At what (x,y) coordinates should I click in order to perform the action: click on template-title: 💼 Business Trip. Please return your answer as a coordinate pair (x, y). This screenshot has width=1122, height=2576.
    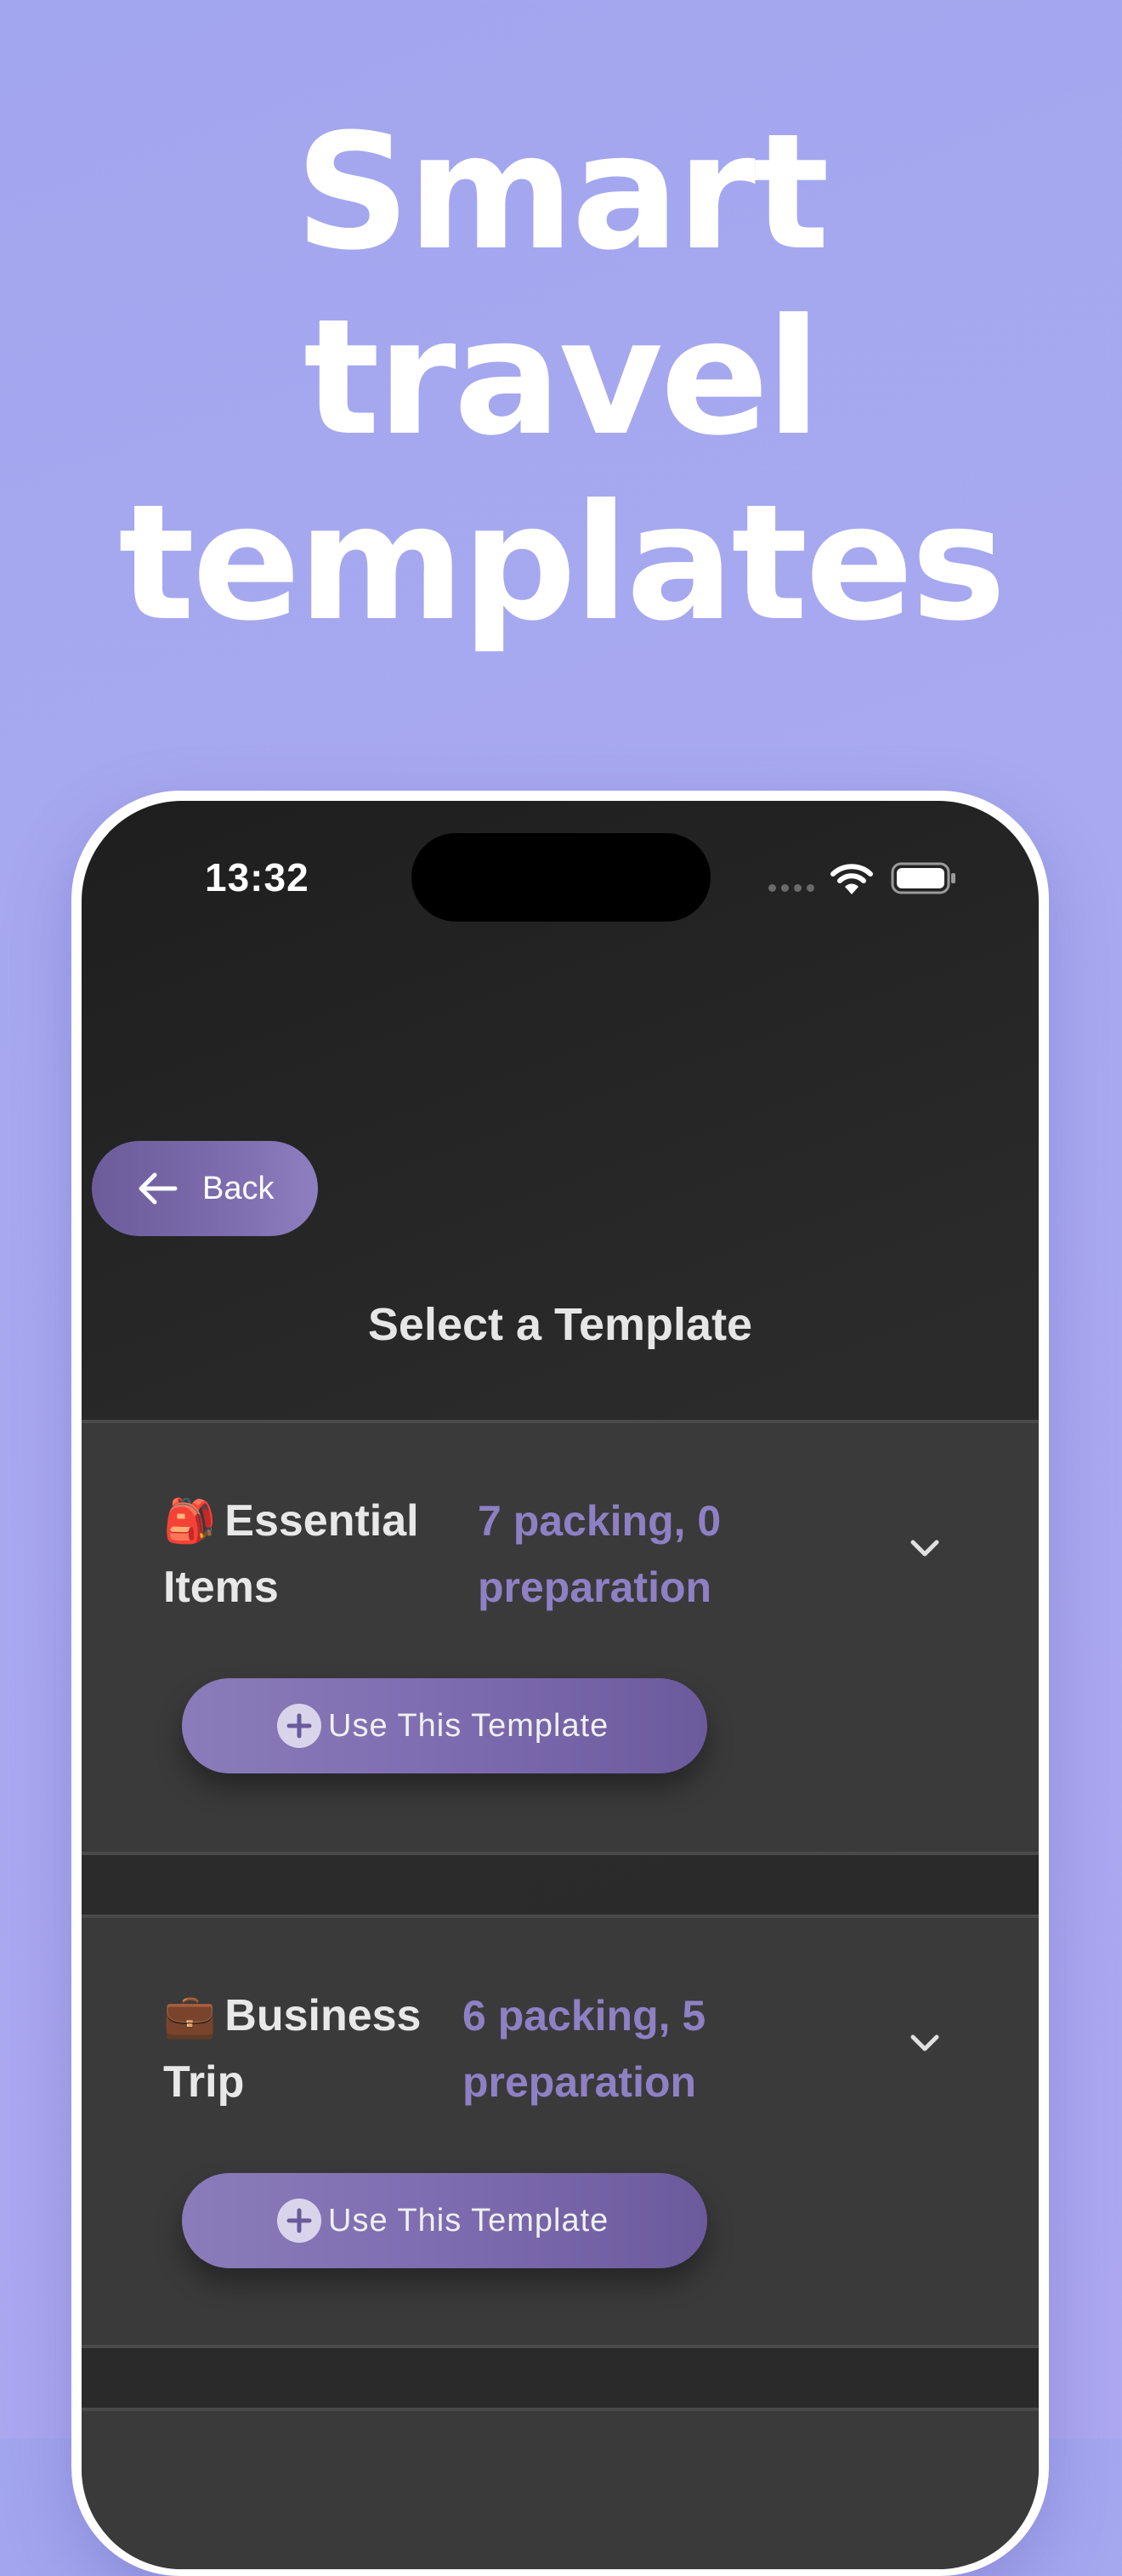
    Looking at the image, I should click on (324, 2049).